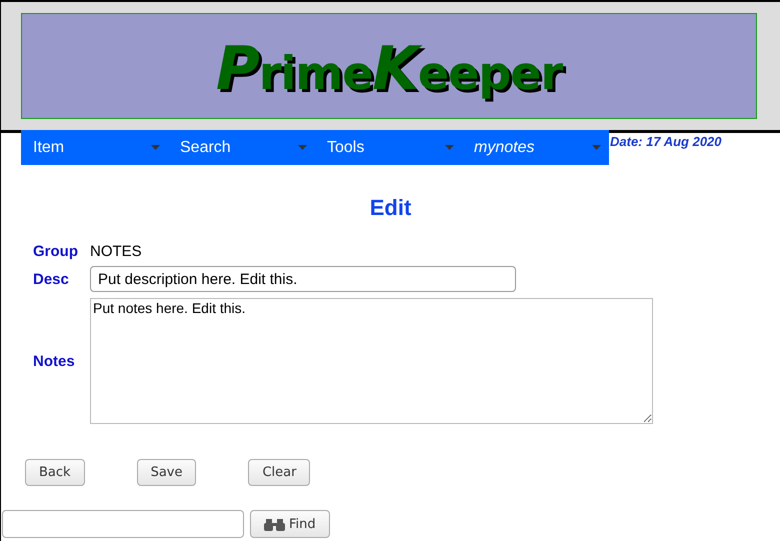  What do you see at coordinates (116, 251) in the screenshot?
I see `group-value: NOTES` at bounding box center [116, 251].